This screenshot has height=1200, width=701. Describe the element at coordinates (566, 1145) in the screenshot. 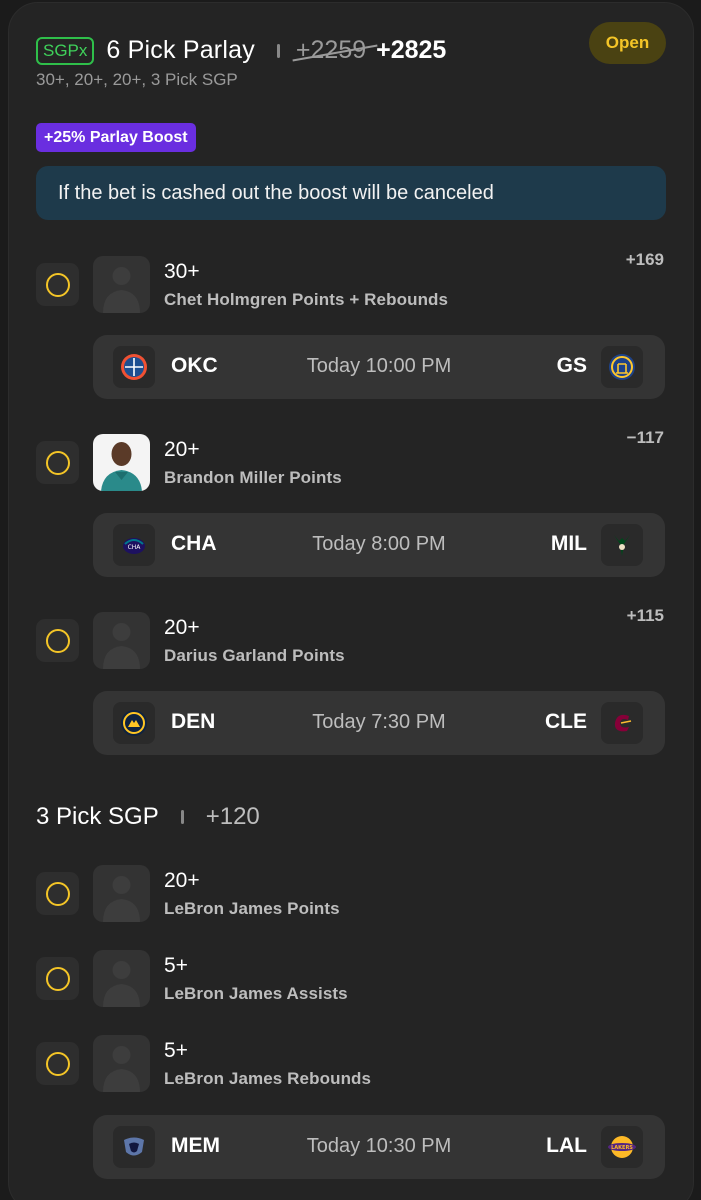

I see `away-team: LAL` at that location.